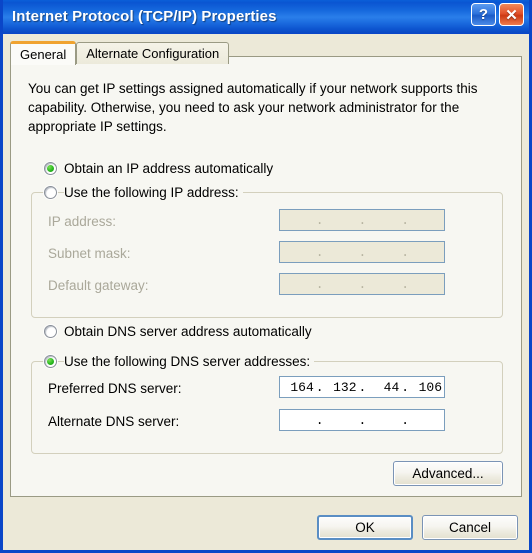  Describe the element at coordinates (497, 14) in the screenshot. I see `title-bar-buttons: ? ✕` at that location.